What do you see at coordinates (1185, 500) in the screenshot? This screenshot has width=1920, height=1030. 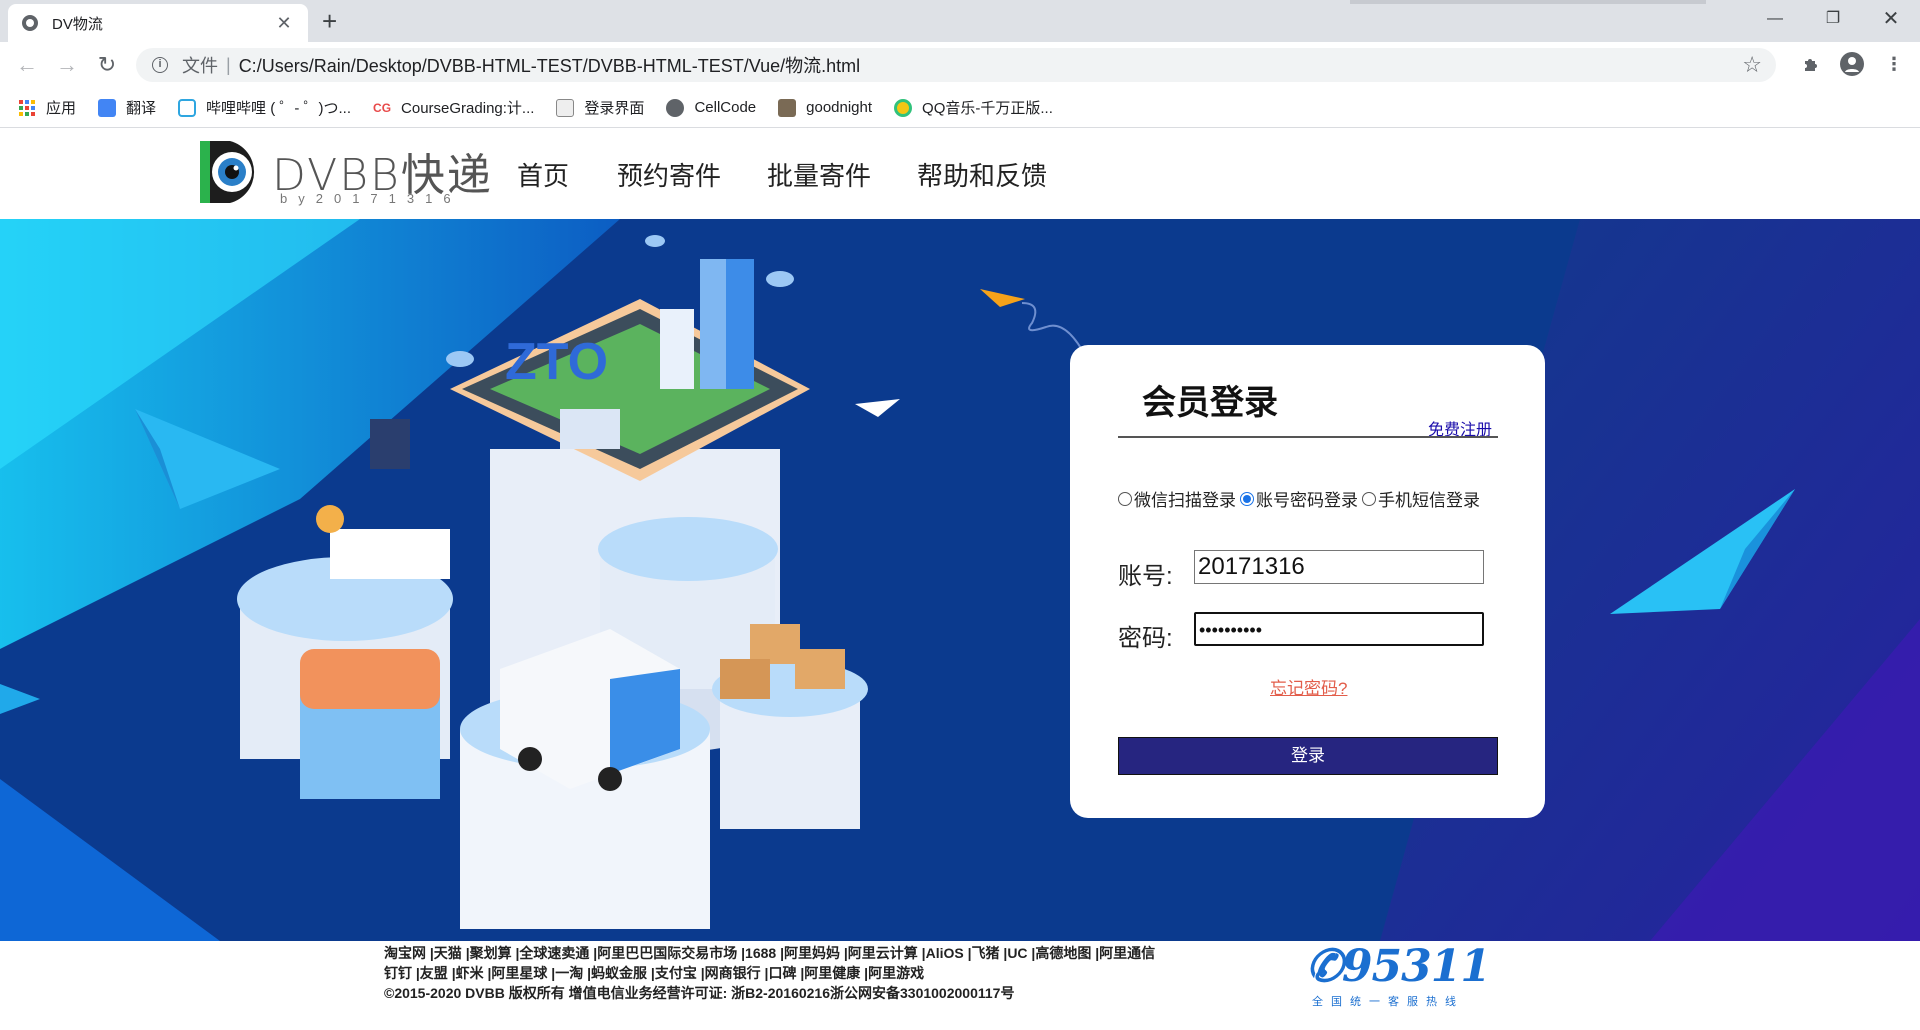 I see `radio-label-wechat: 微信扫描登录` at bounding box center [1185, 500].